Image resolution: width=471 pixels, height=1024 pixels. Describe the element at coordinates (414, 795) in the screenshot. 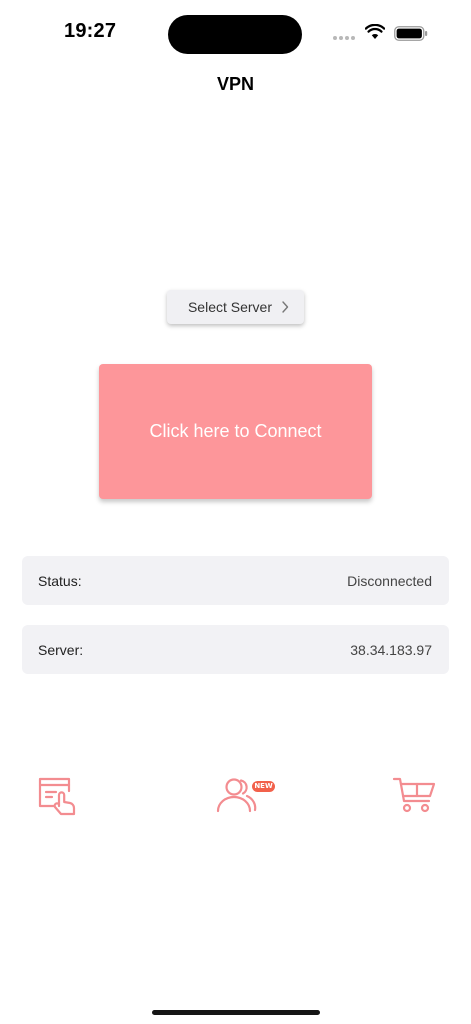

I see `cart-icon` at that location.